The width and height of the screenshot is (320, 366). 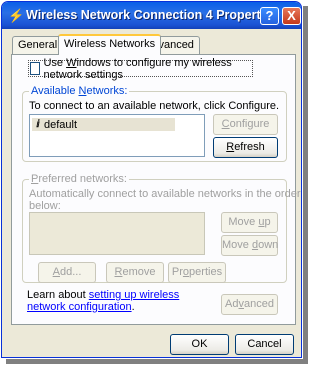 What do you see at coordinates (245, 124) in the screenshot?
I see `configure-button: Configure` at bounding box center [245, 124].